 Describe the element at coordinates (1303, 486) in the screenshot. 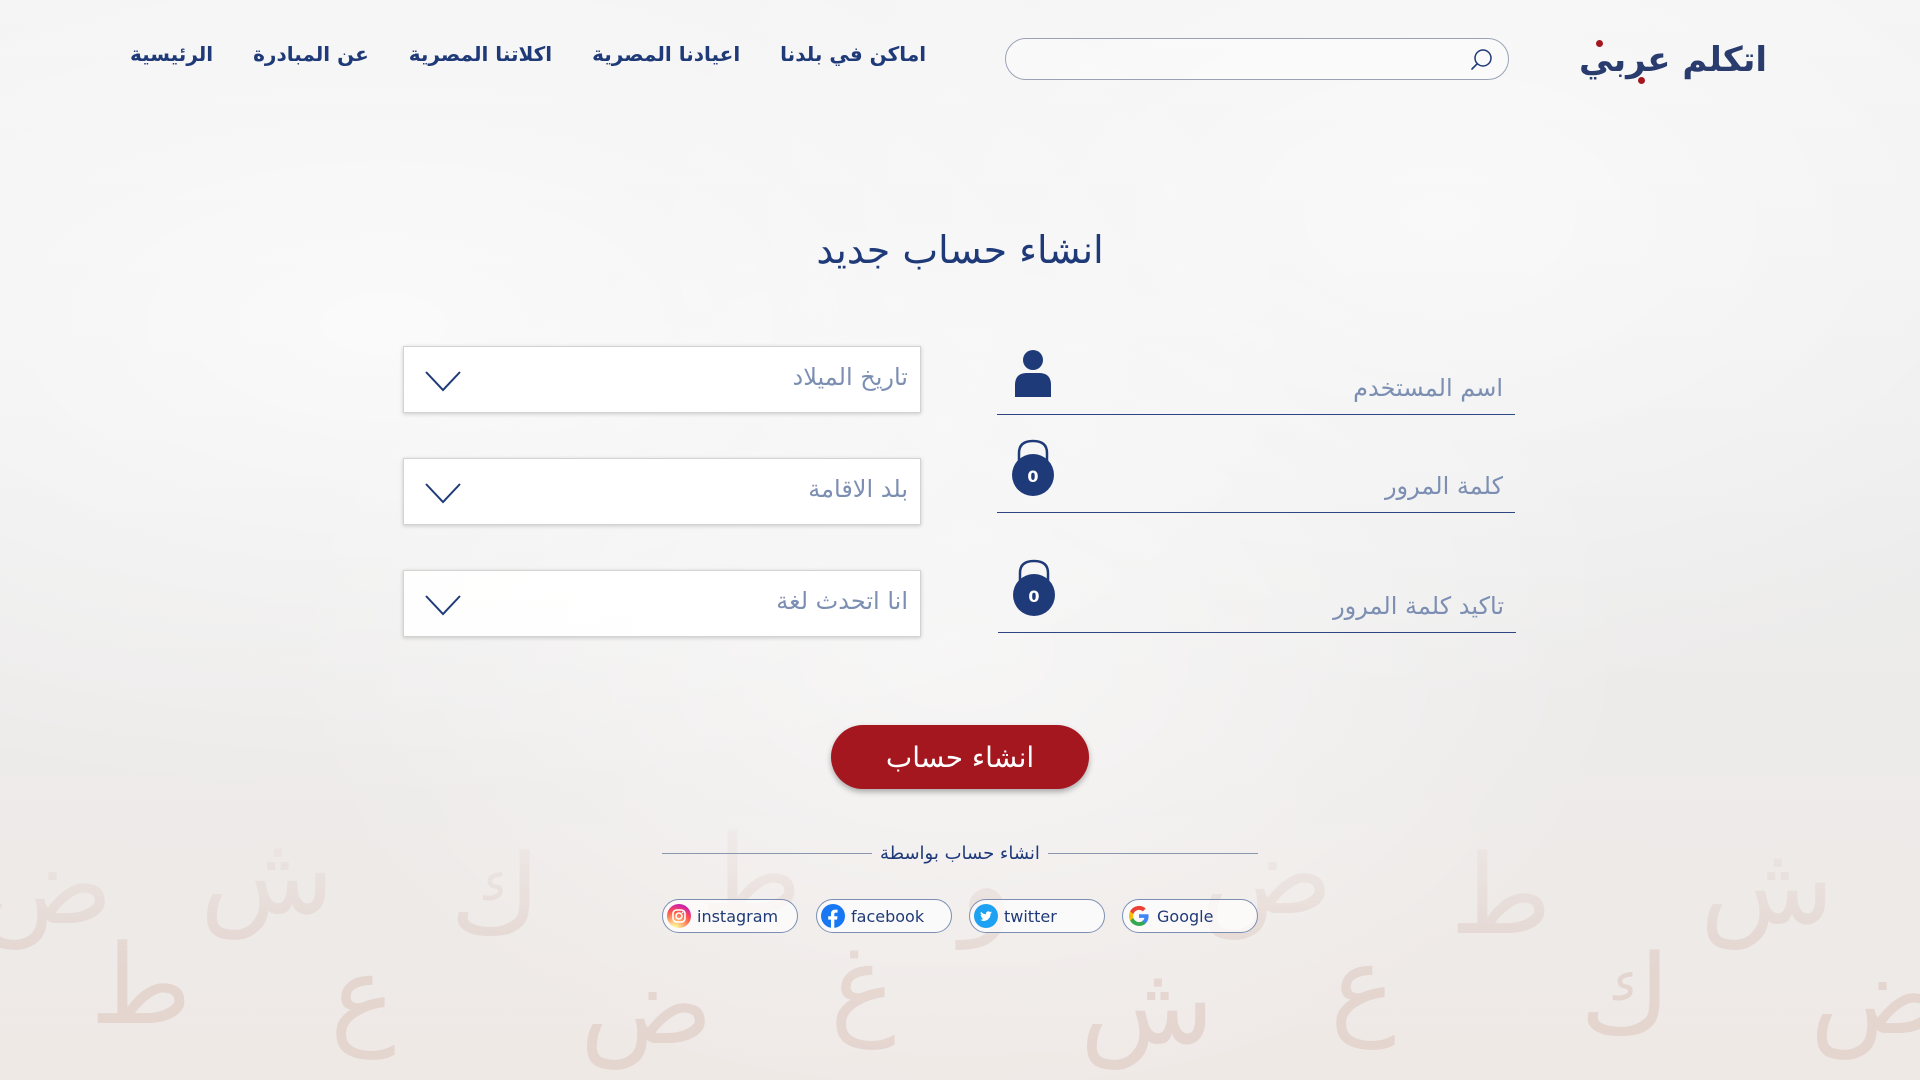

I see `password-input` at that location.